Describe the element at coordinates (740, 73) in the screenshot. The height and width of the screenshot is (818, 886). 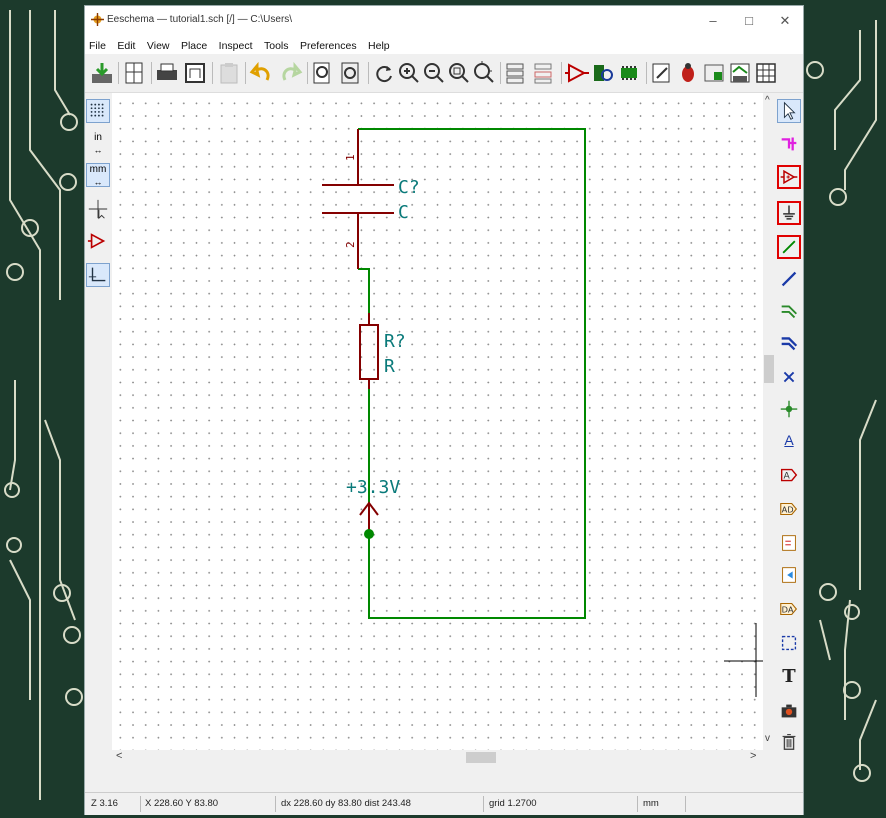
I see `generate-netlist-icon` at that location.